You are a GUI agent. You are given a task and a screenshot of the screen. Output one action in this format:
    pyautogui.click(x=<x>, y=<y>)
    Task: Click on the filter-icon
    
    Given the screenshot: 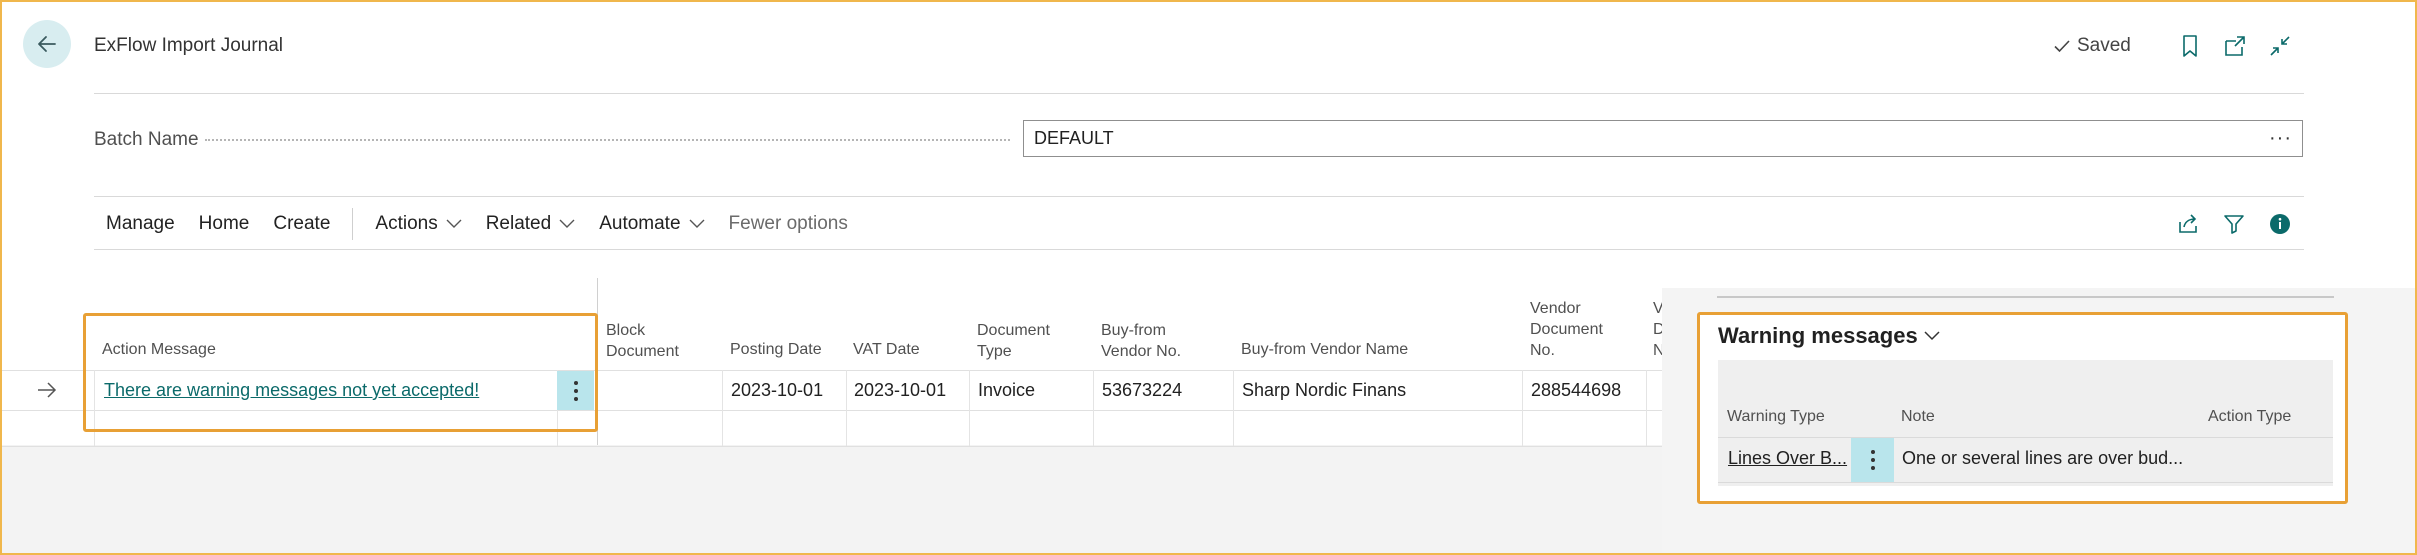 What is the action you would take?
    pyautogui.click(x=2234, y=224)
    